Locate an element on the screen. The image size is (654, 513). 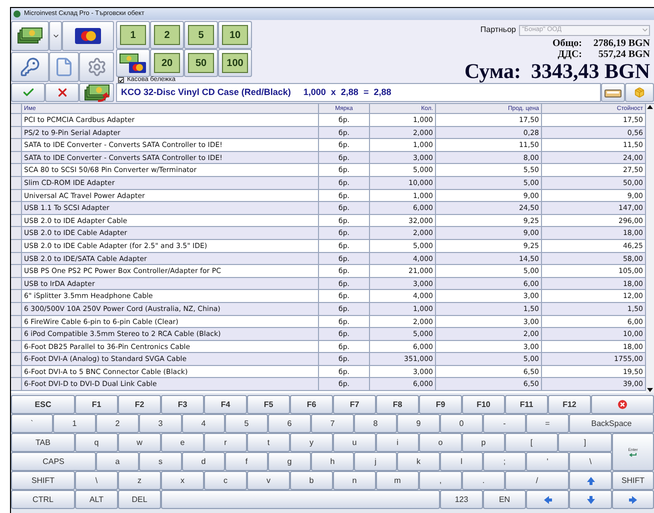
keyboard-key: [ is located at coordinates (531, 442).